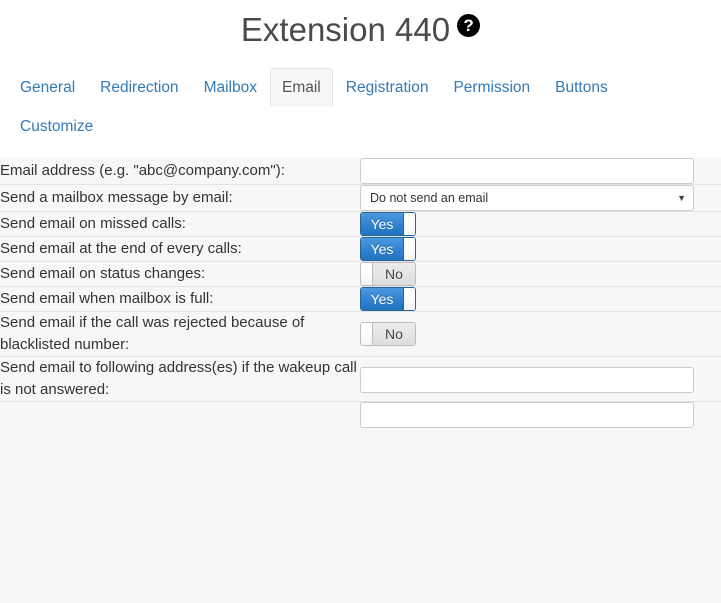 Image resolution: width=721 pixels, height=603 pixels. What do you see at coordinates (56, 126) in the screenshot?
I see `tab-customize: Customize` at bounding box center [56, 126].